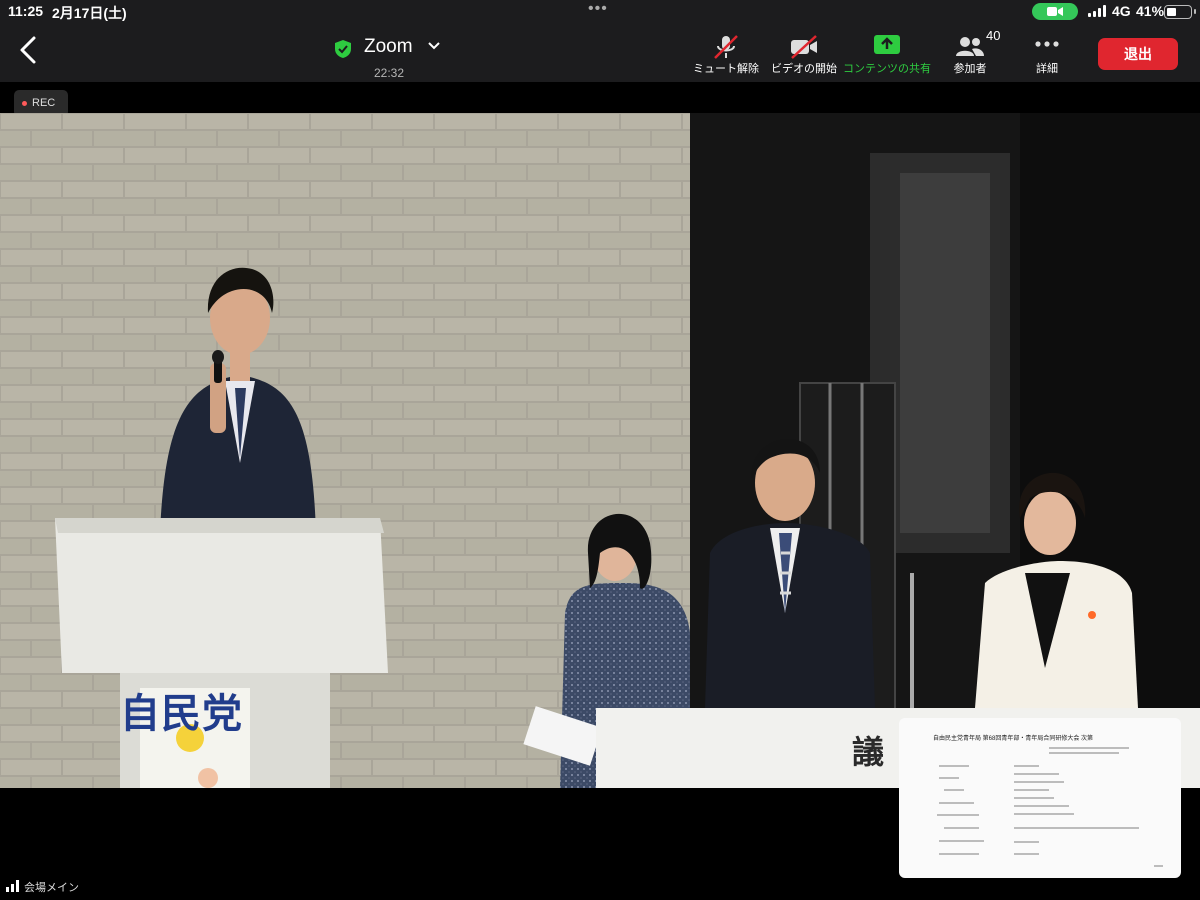 The height and width of the screenshot is (900, 1200). I want to click on share-content-label: コンテンツの共有, so click(887, 69).